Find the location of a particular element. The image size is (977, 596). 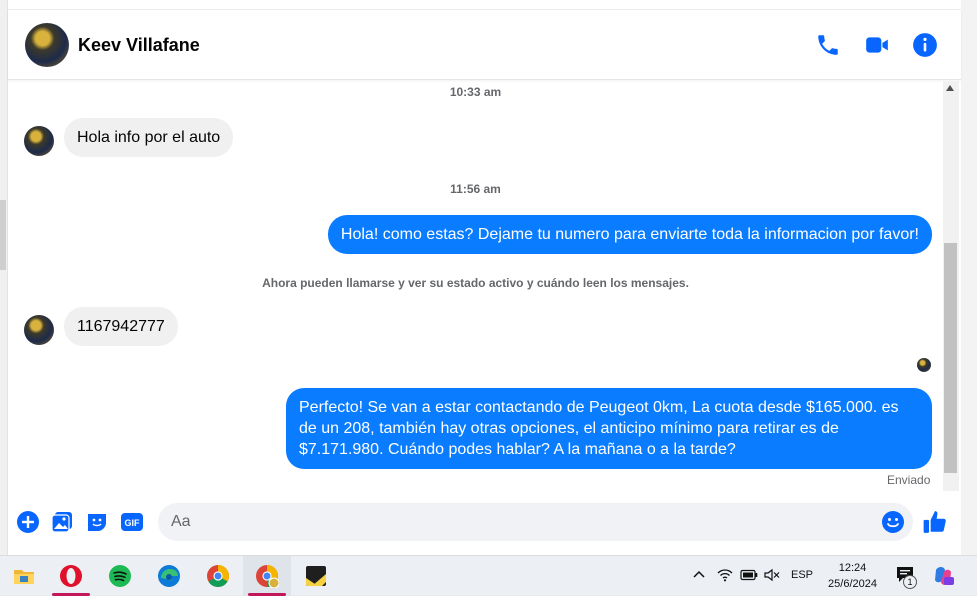

system-clock: 12:24 25/6/2024 is located at coordinates (852, 576).